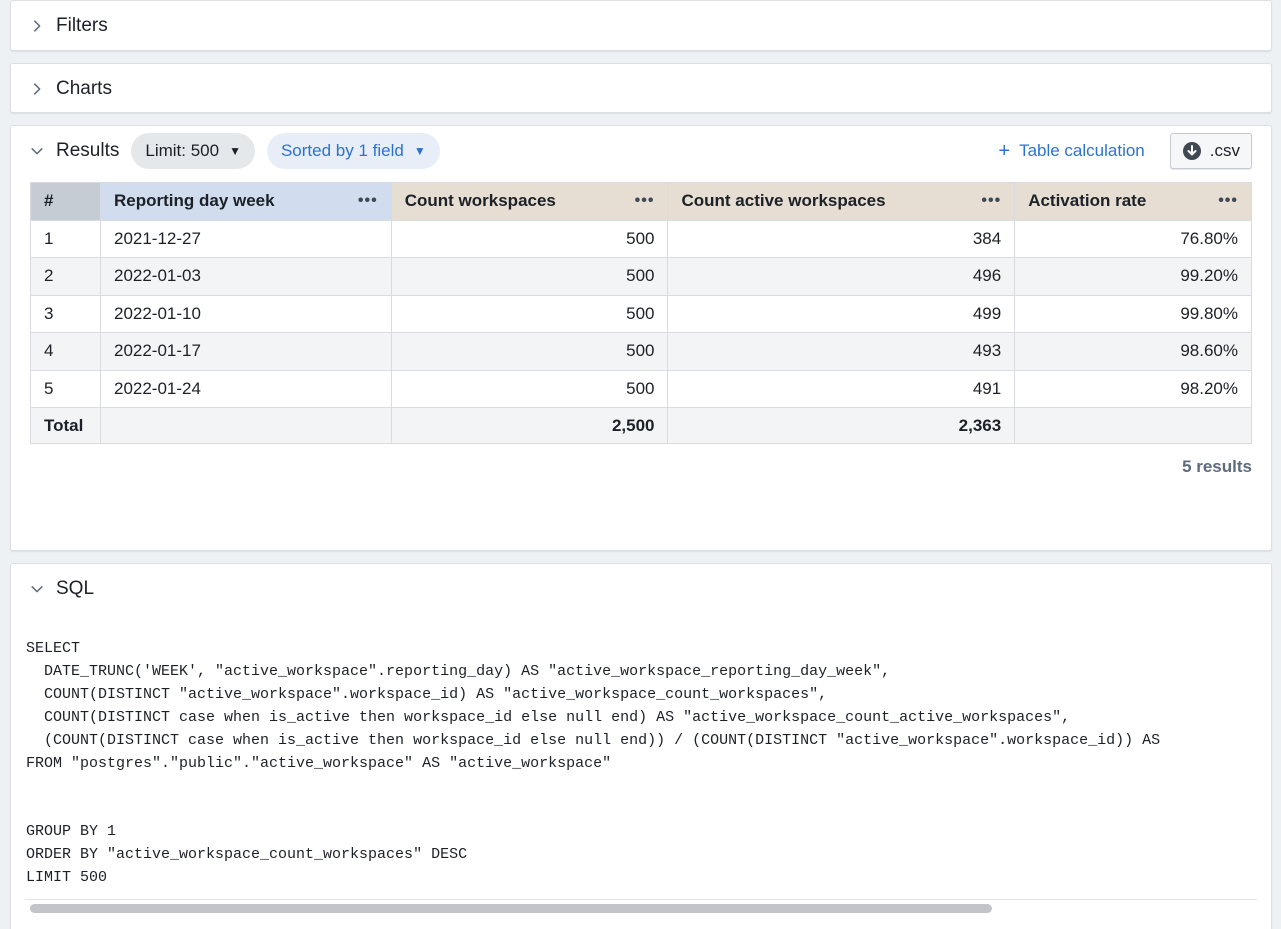 The height and width of the screenshot is (929, 1281). Describe the element at coordinates (1133, 388) in the screenshot. I see `cell-activation-rate: 98.20%` at that location.